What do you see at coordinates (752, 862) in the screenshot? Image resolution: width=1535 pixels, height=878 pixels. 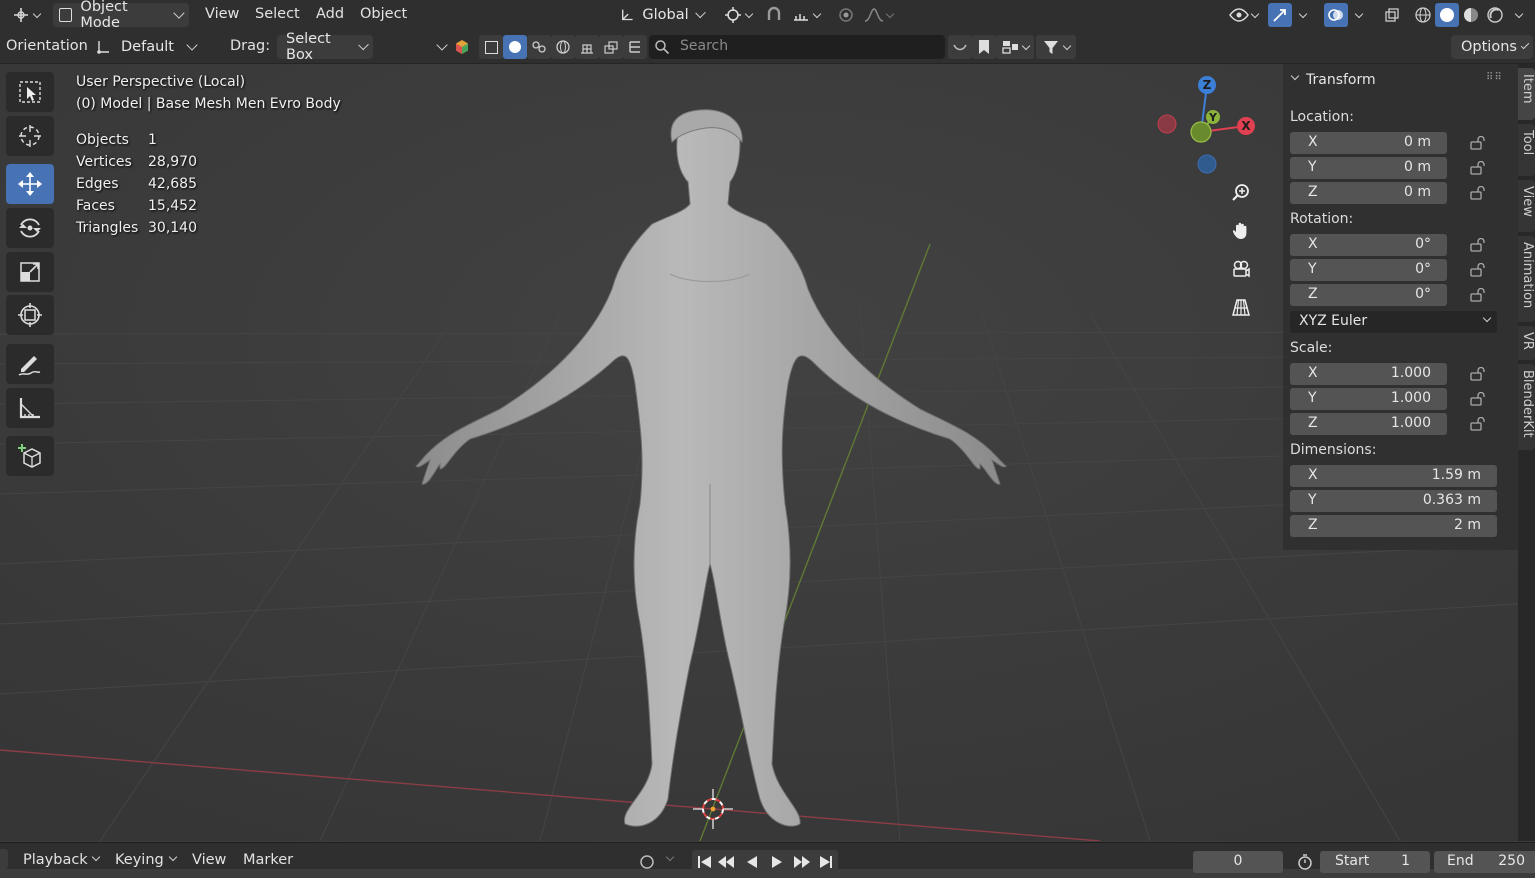 I see `play-reverse-icon` at bounding box center [752, 862].